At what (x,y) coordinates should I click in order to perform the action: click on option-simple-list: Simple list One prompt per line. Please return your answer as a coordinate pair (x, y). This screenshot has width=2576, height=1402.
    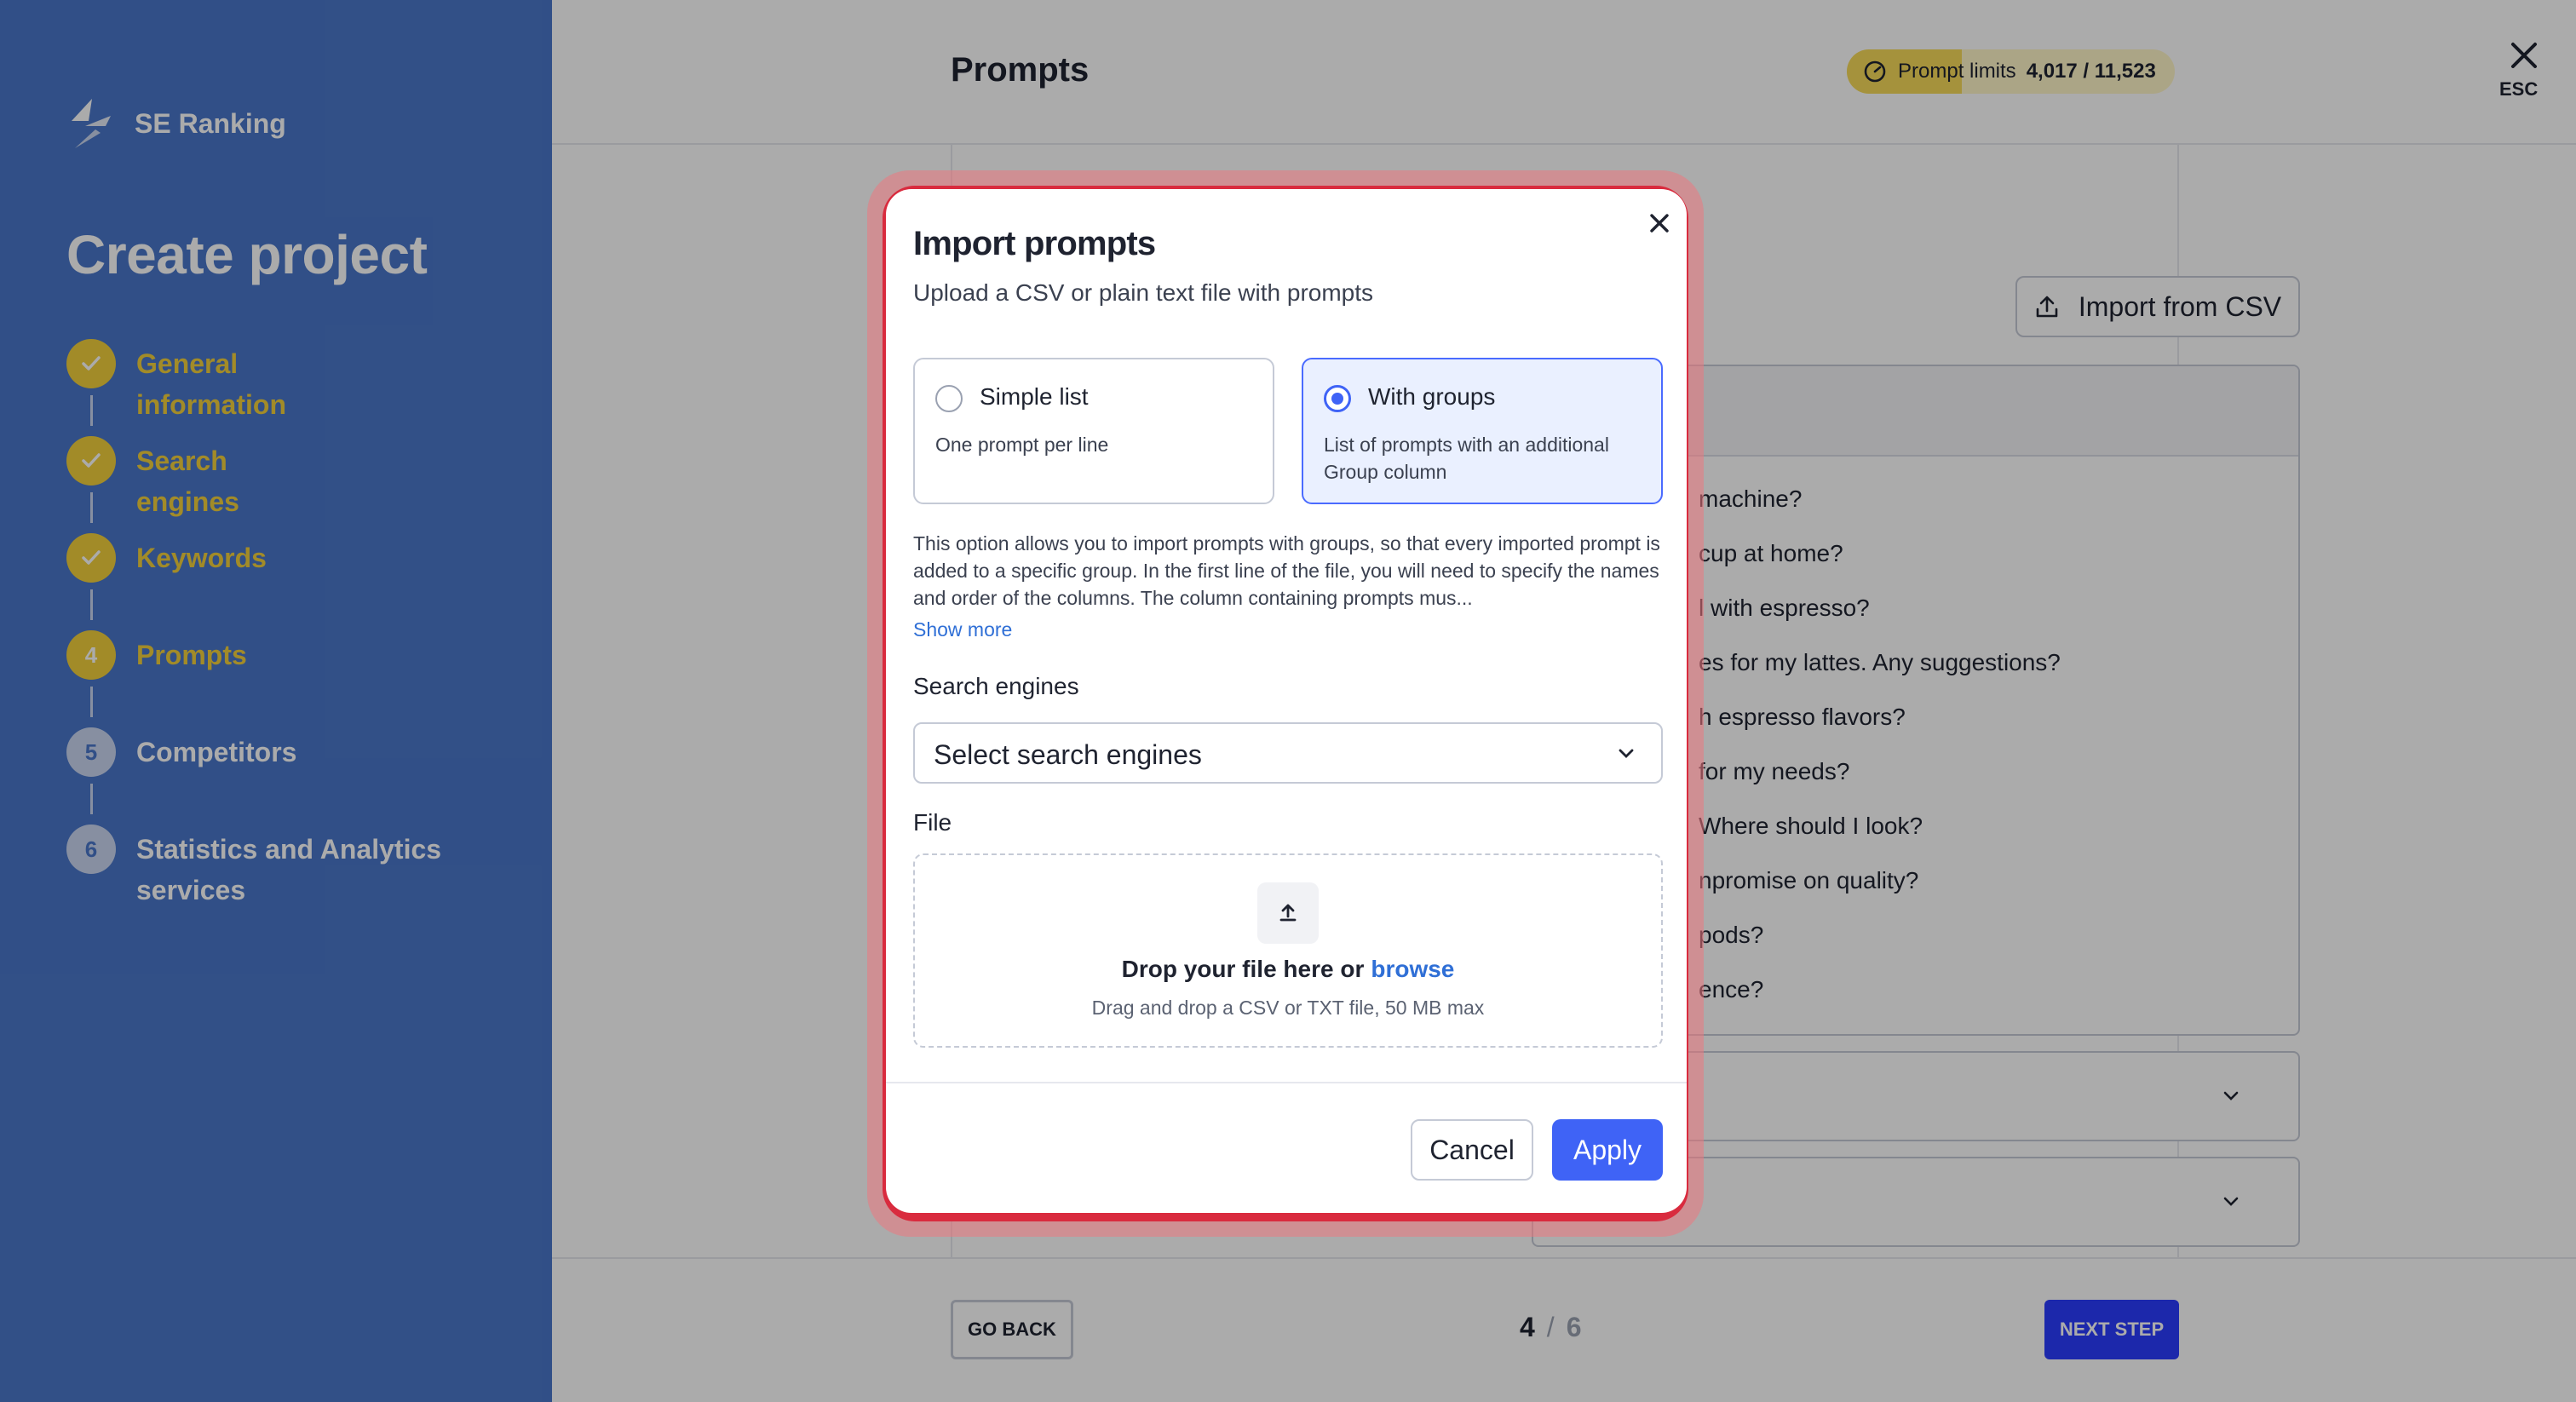
    Looking at the image, I should click on (1094, 431).